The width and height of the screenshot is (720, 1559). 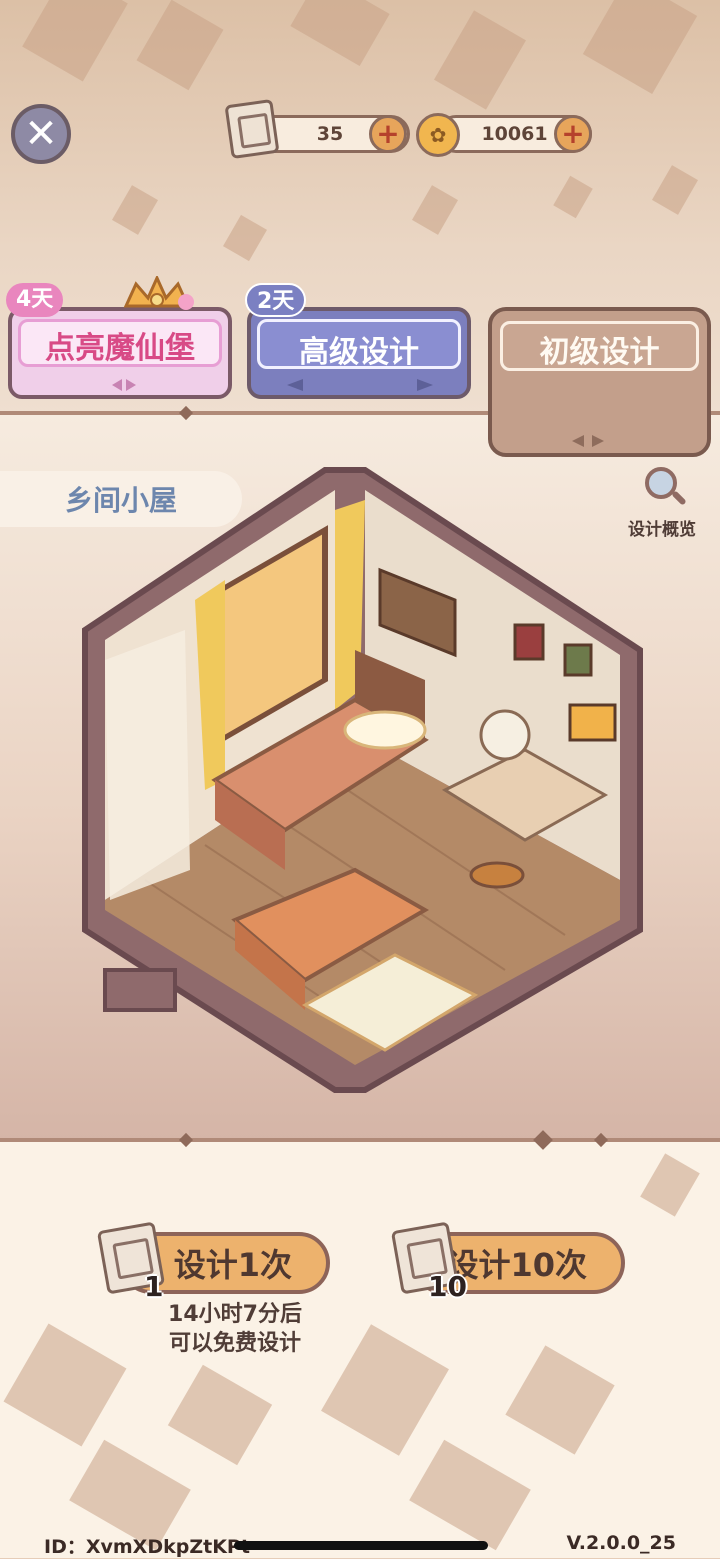 I want to click on close-button: ✕, so click(x=41, y=134).